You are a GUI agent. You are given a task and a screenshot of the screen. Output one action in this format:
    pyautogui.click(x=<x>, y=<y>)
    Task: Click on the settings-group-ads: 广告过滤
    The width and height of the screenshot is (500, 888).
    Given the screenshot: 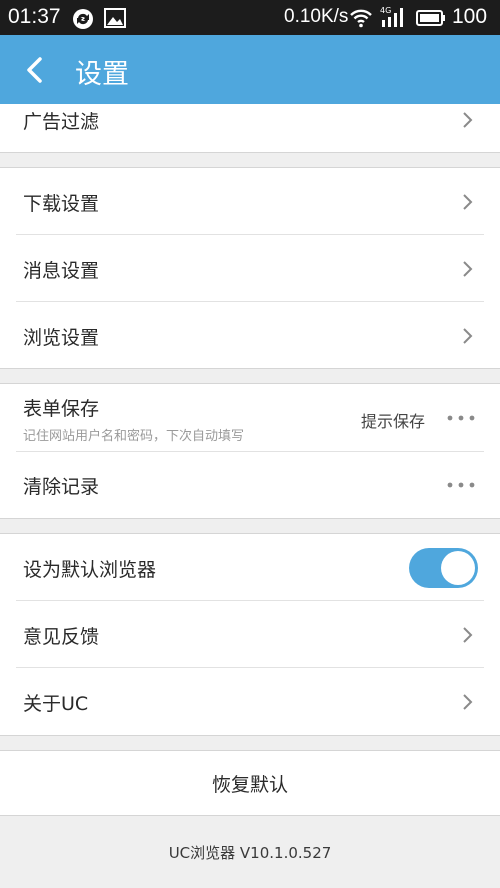 What is the action you would take?
    pyautogui.click(x=250, y=128)
    